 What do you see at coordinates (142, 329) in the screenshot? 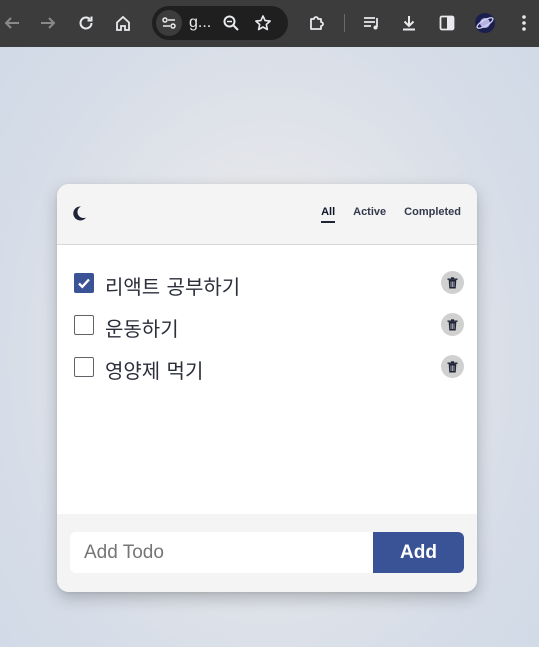
I see `todo-text: 운동하기` at bounding box center [142, 329].